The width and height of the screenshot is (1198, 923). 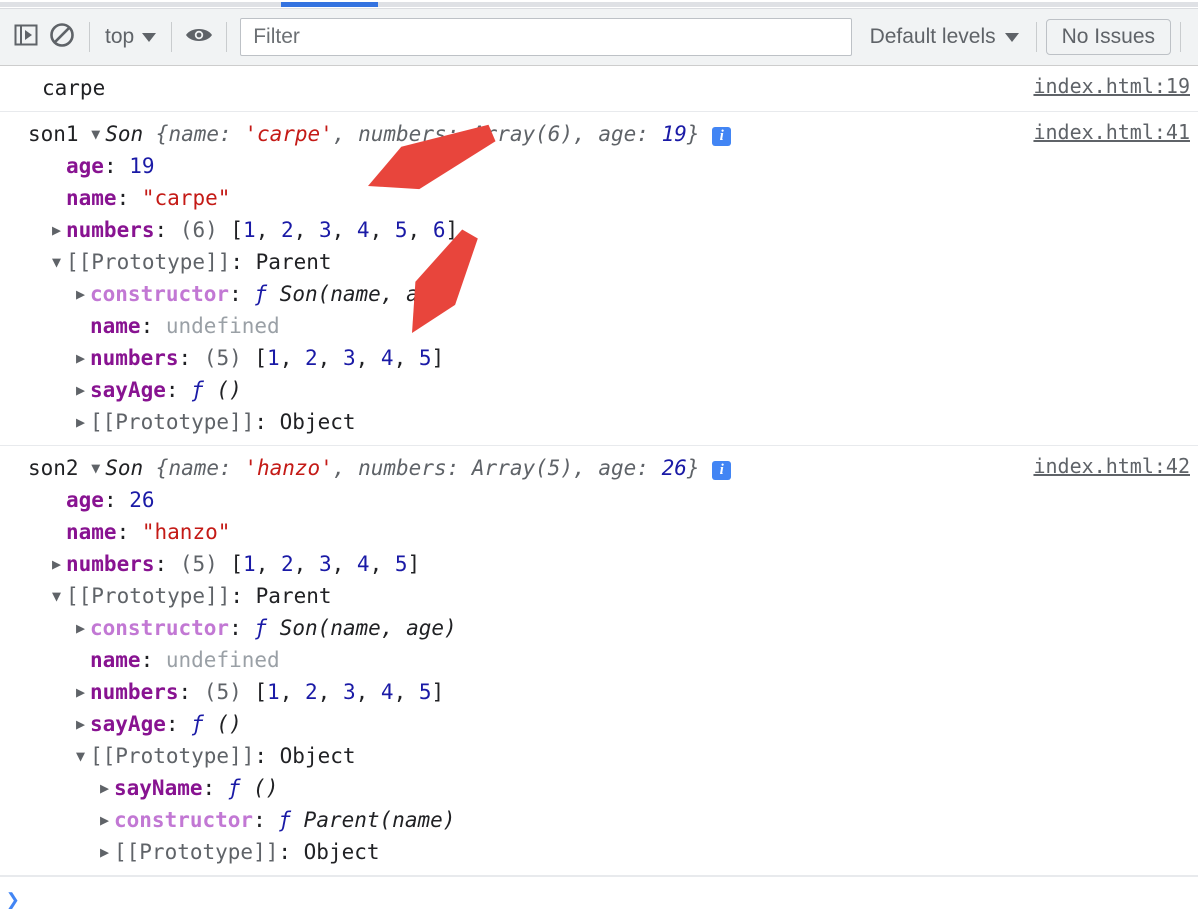 What do you see at coordinates (1180, 37) in the screenshot?
I see `toolbar-divider` at bounding box center [1180, 37].